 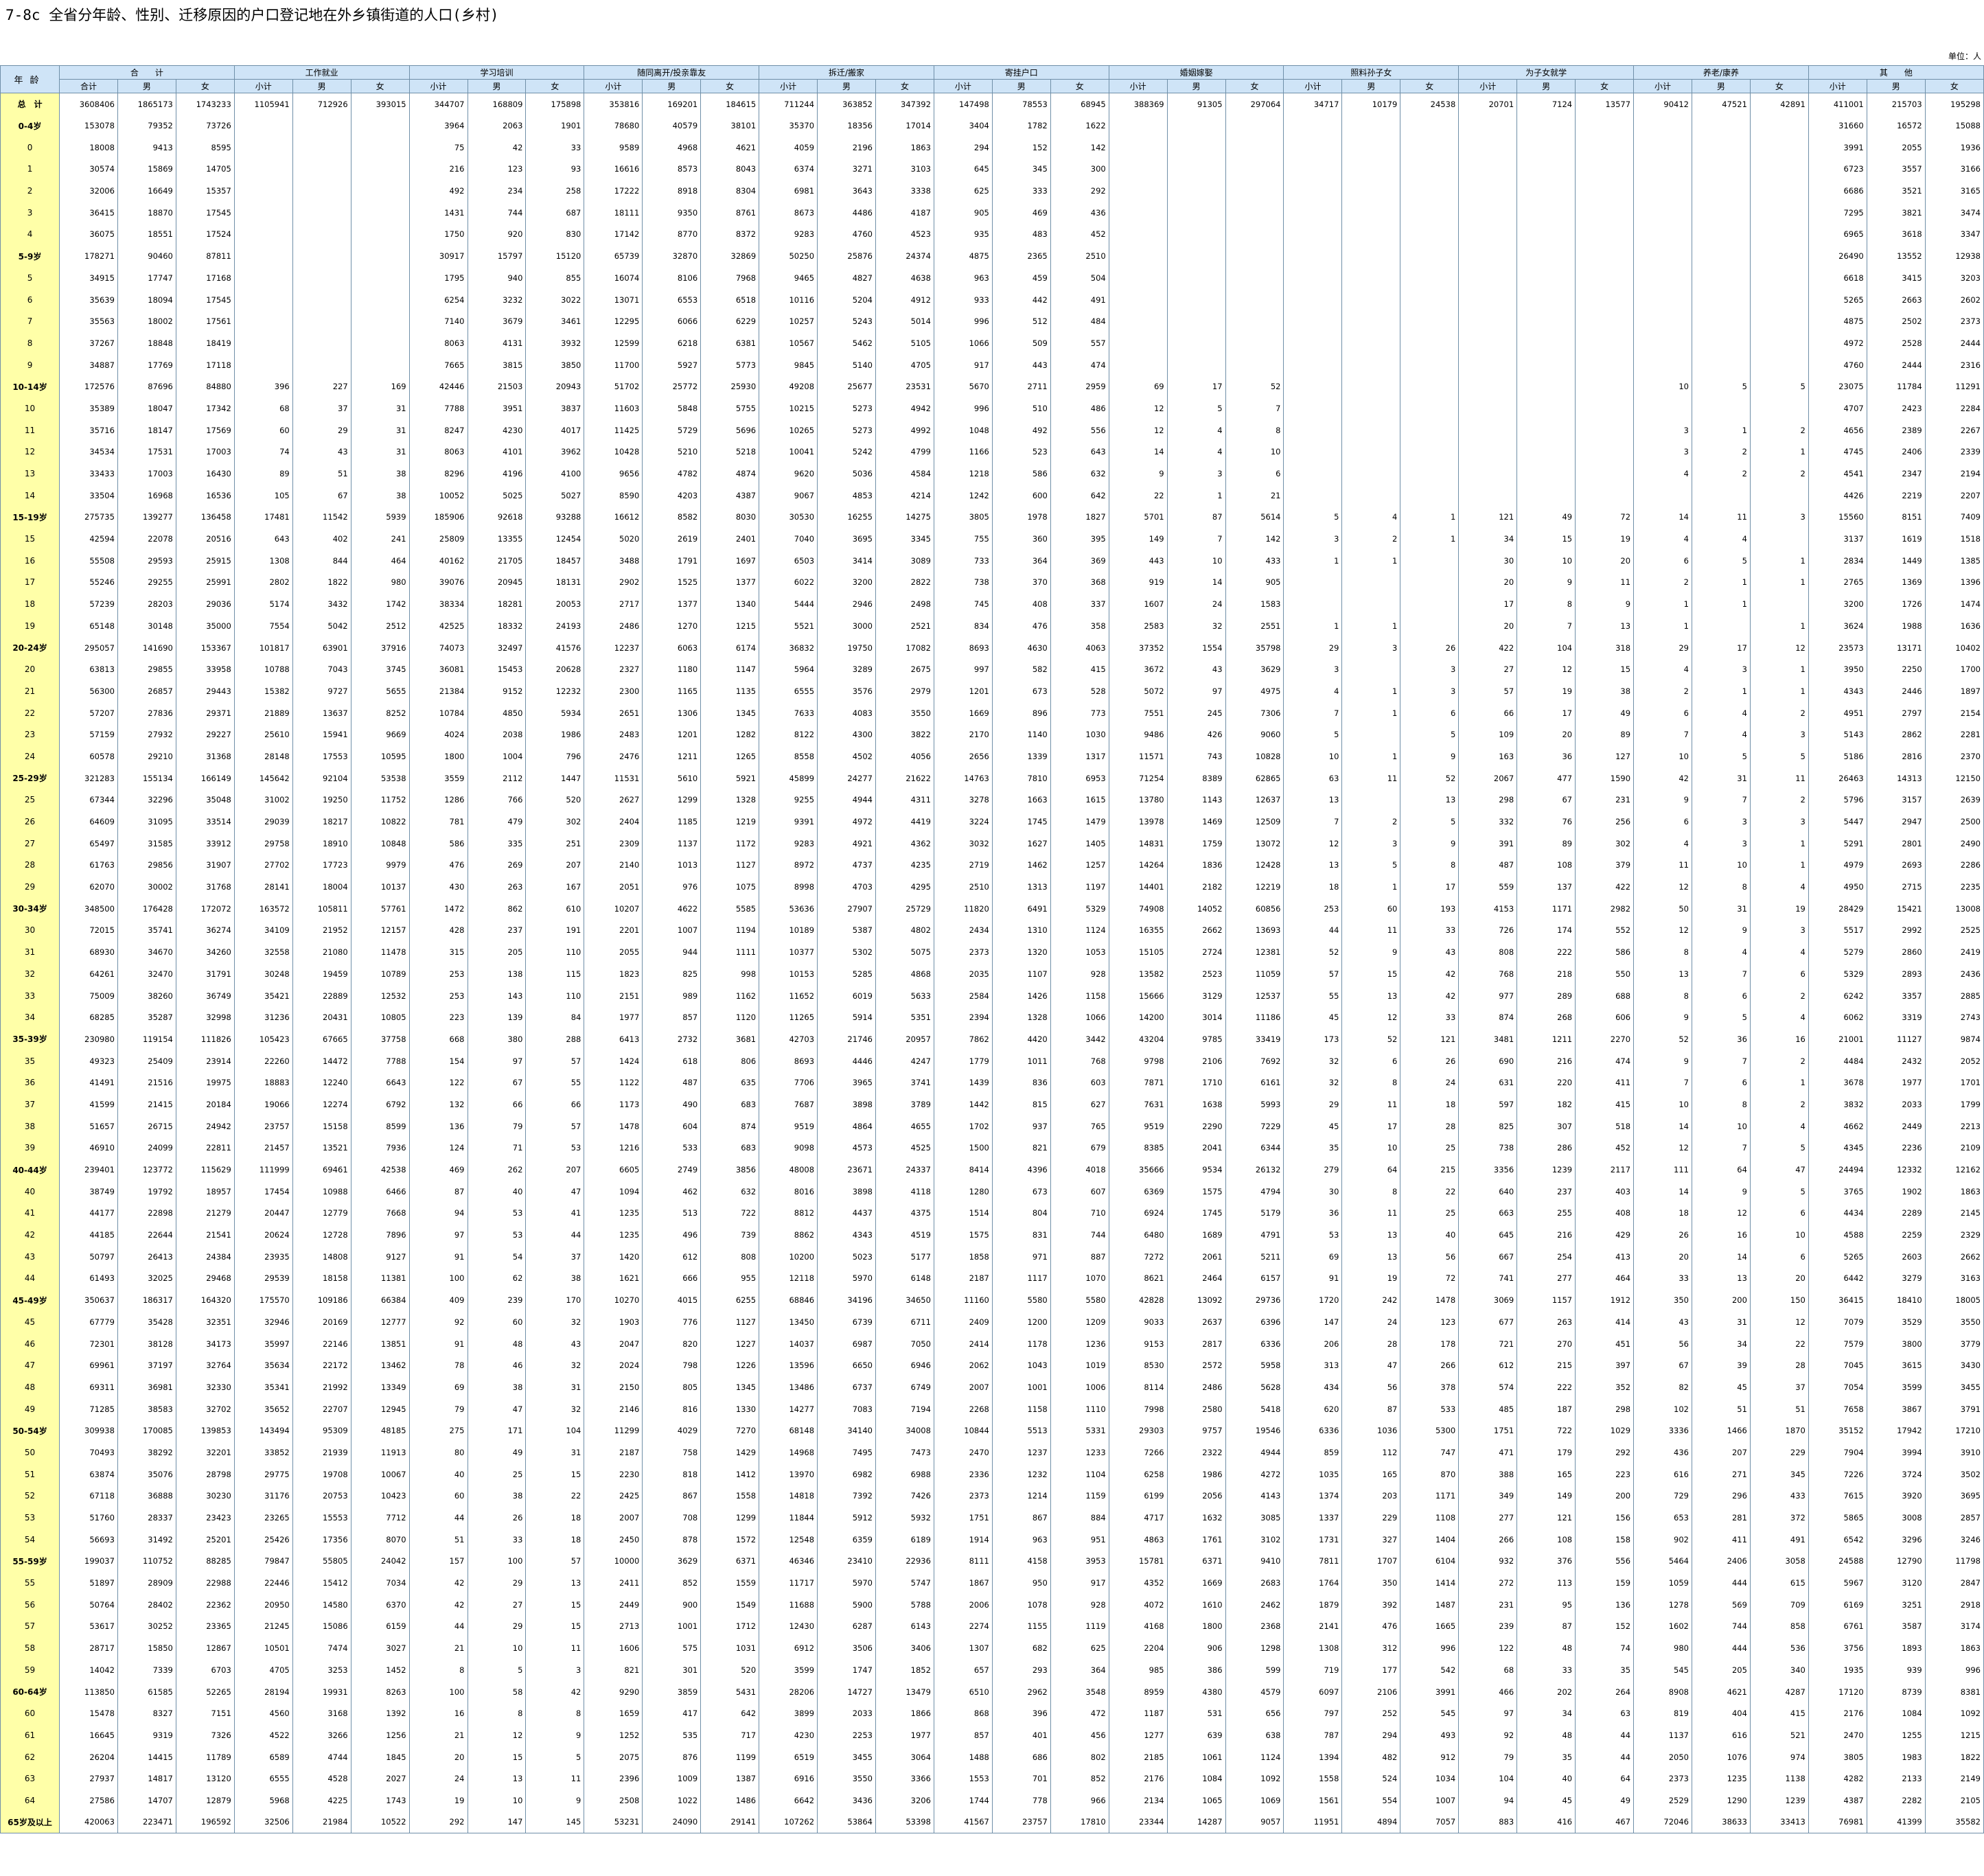 What do you see at coordinates (380, 734) in the screenshot?
I see `value-cell: 9669` at bounding box center [380, 734].